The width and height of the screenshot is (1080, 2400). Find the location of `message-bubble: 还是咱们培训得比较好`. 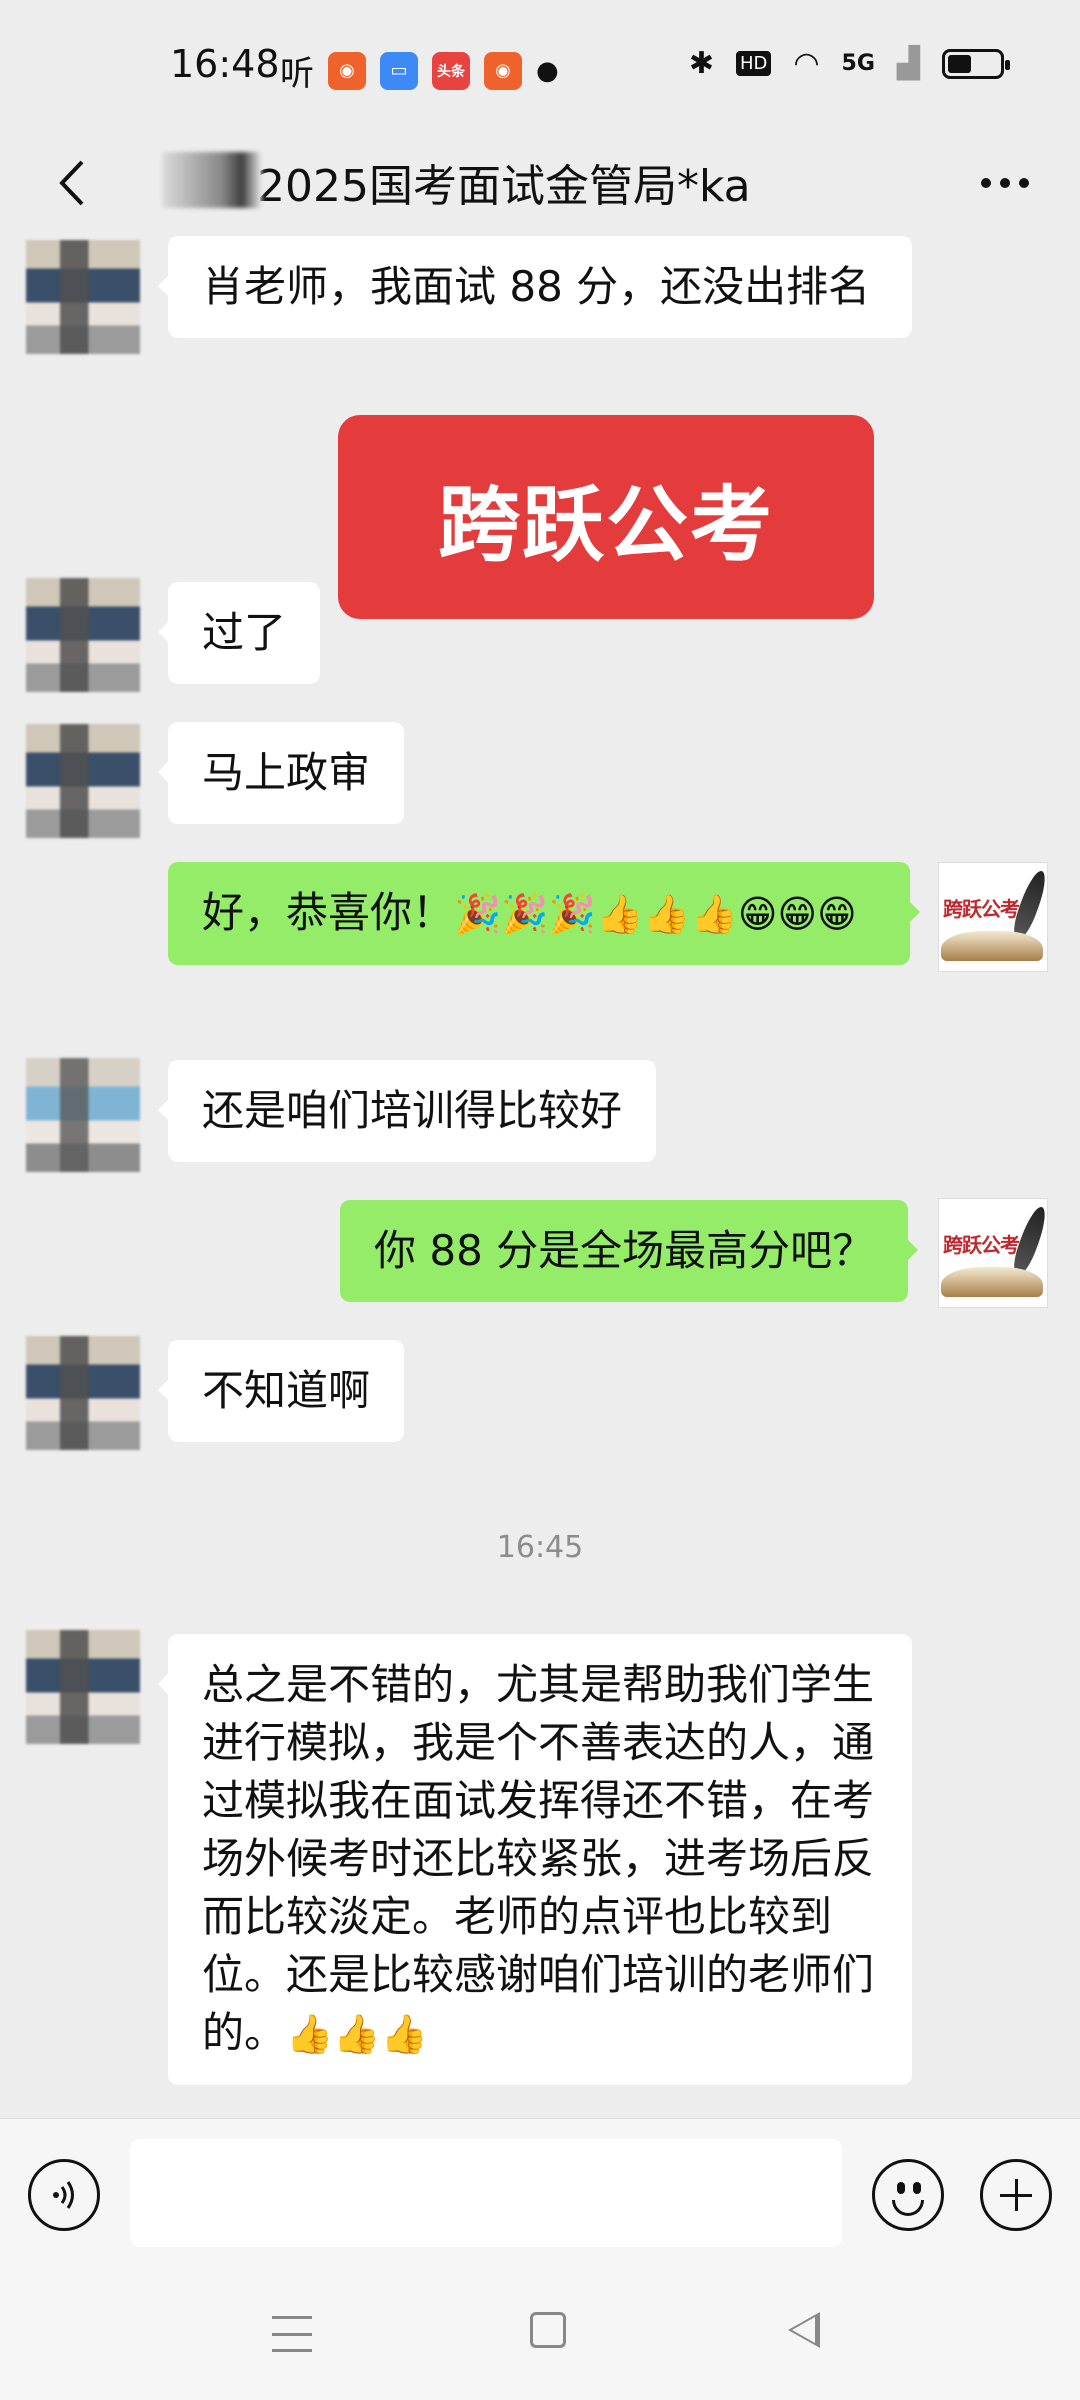

message-bubble: 还是咱们培训得比较好 is located at coordinates (407, 1111).